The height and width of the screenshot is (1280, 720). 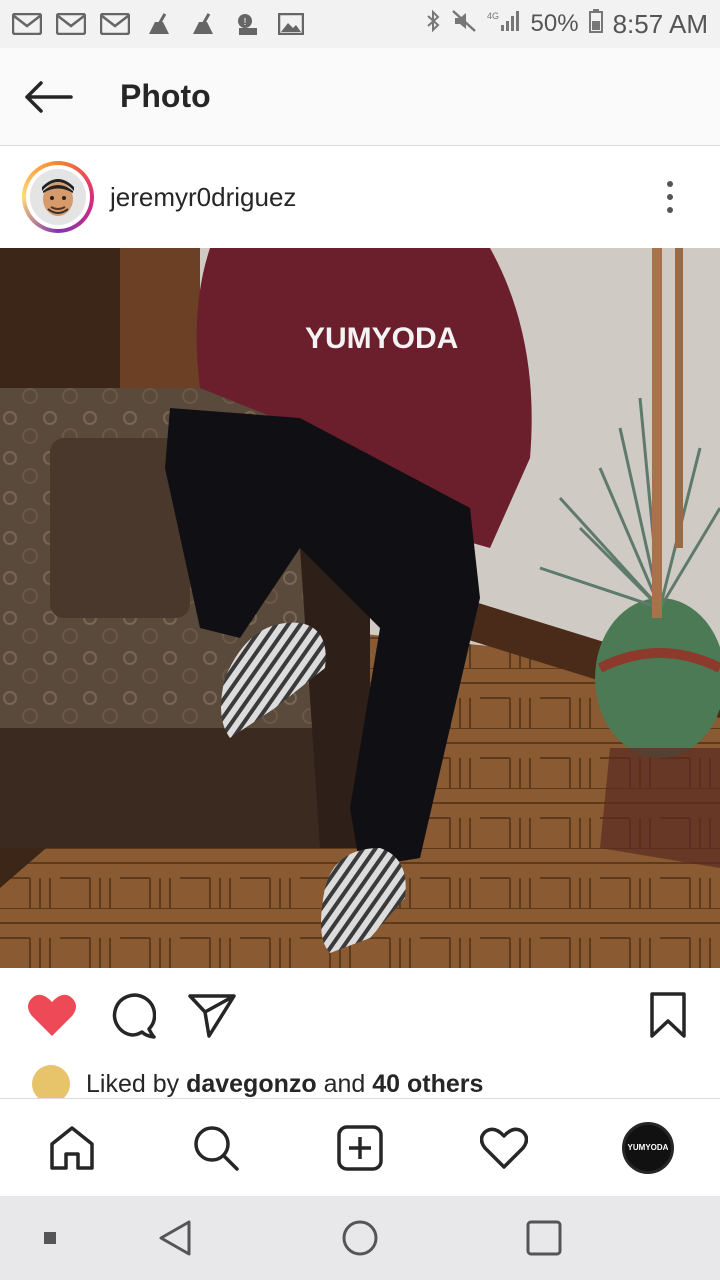 I want to click on likes-middle: and, so click(x=344, y=1083).